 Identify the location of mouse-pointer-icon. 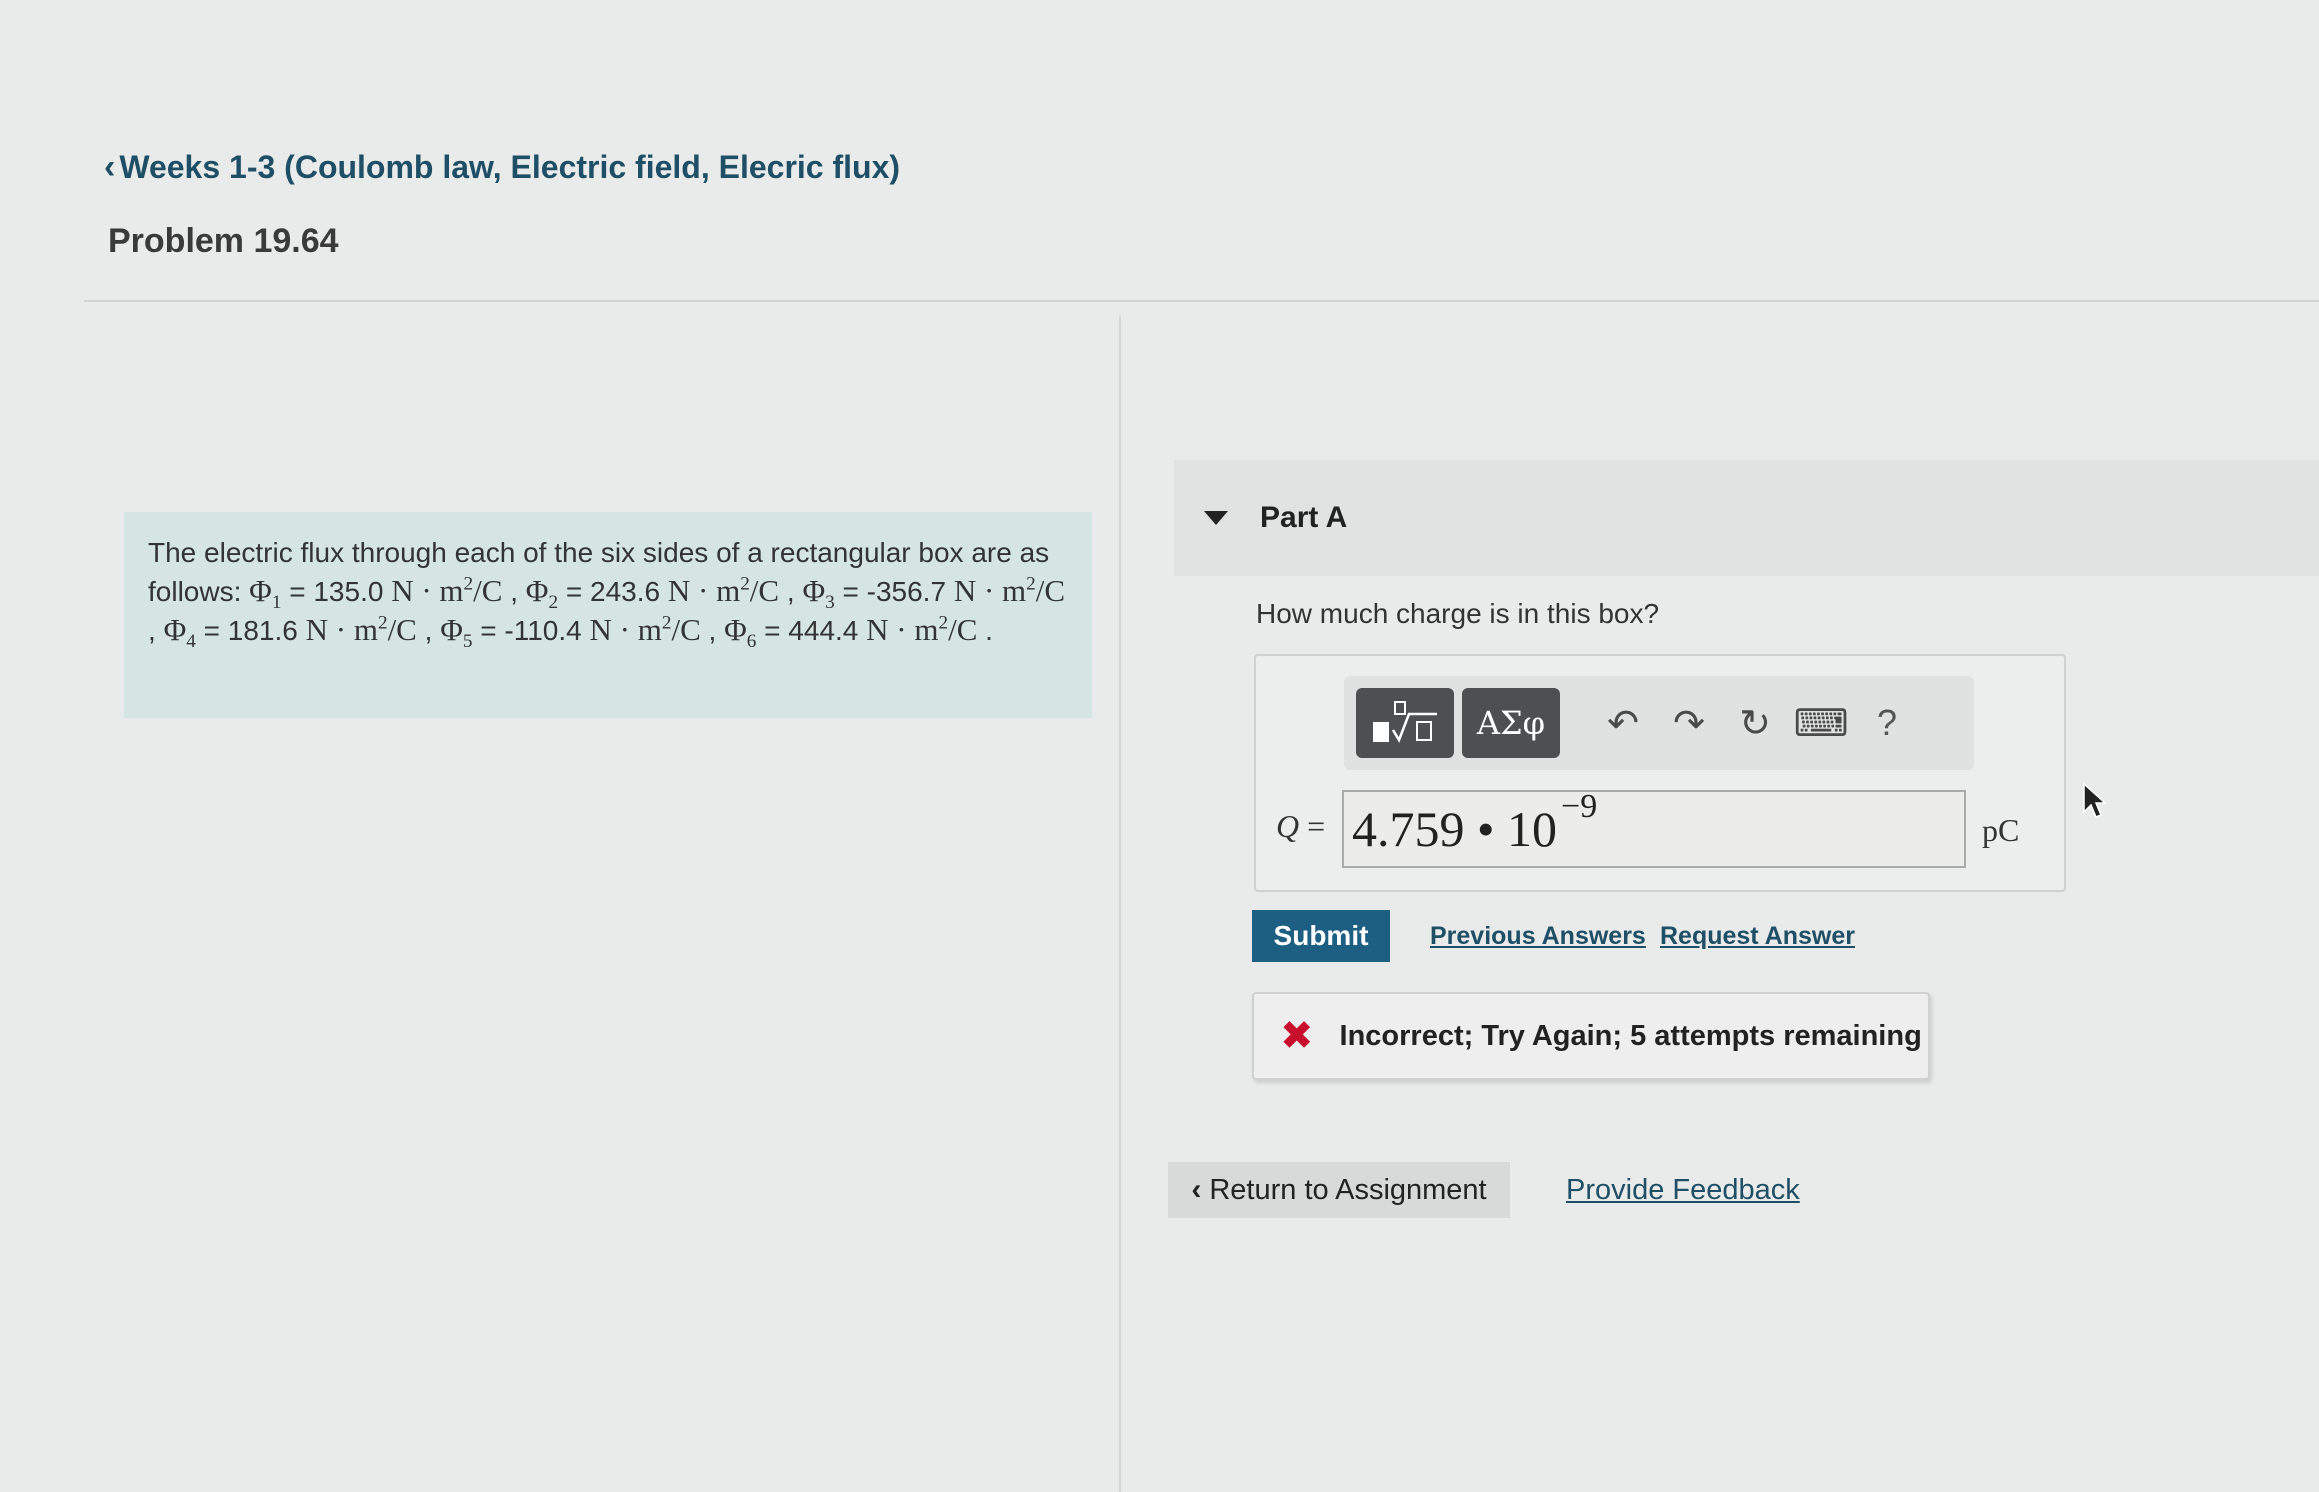
(2095, 800).